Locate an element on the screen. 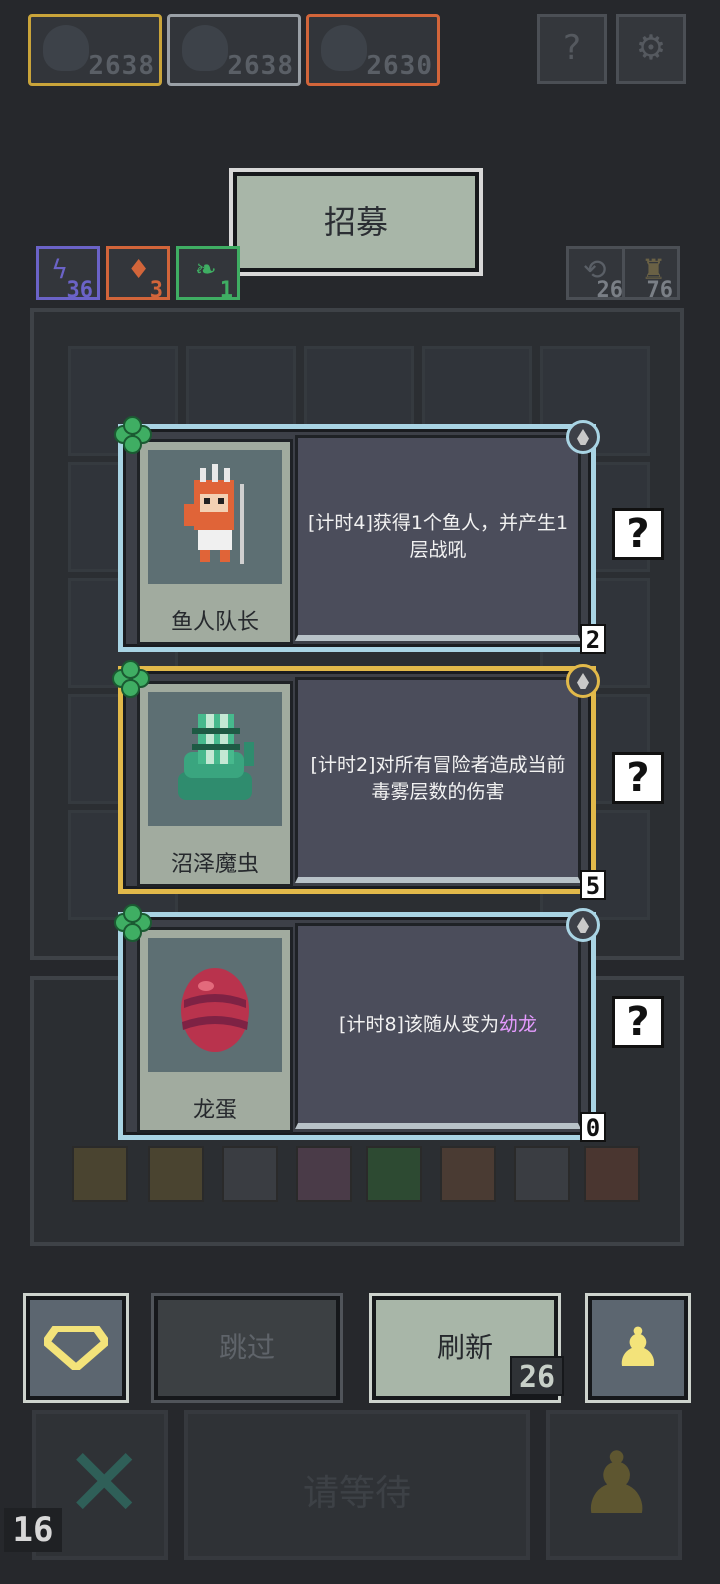  resource-slot-3: 2630 is located at coordinates (373, 50).